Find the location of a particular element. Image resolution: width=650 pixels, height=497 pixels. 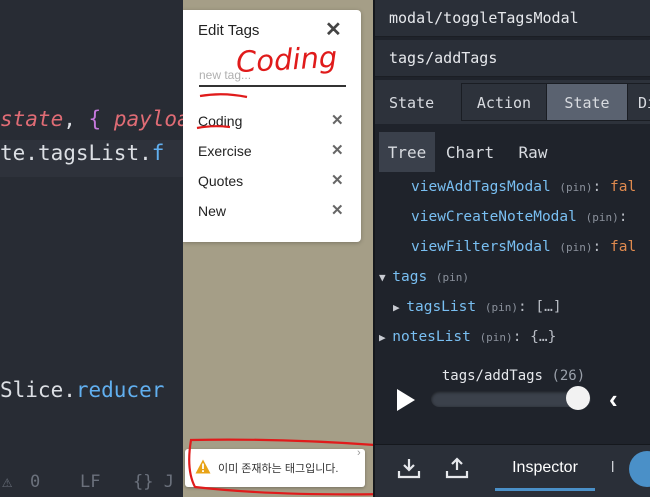

tag-label: New is located at coordinates (212, 211).